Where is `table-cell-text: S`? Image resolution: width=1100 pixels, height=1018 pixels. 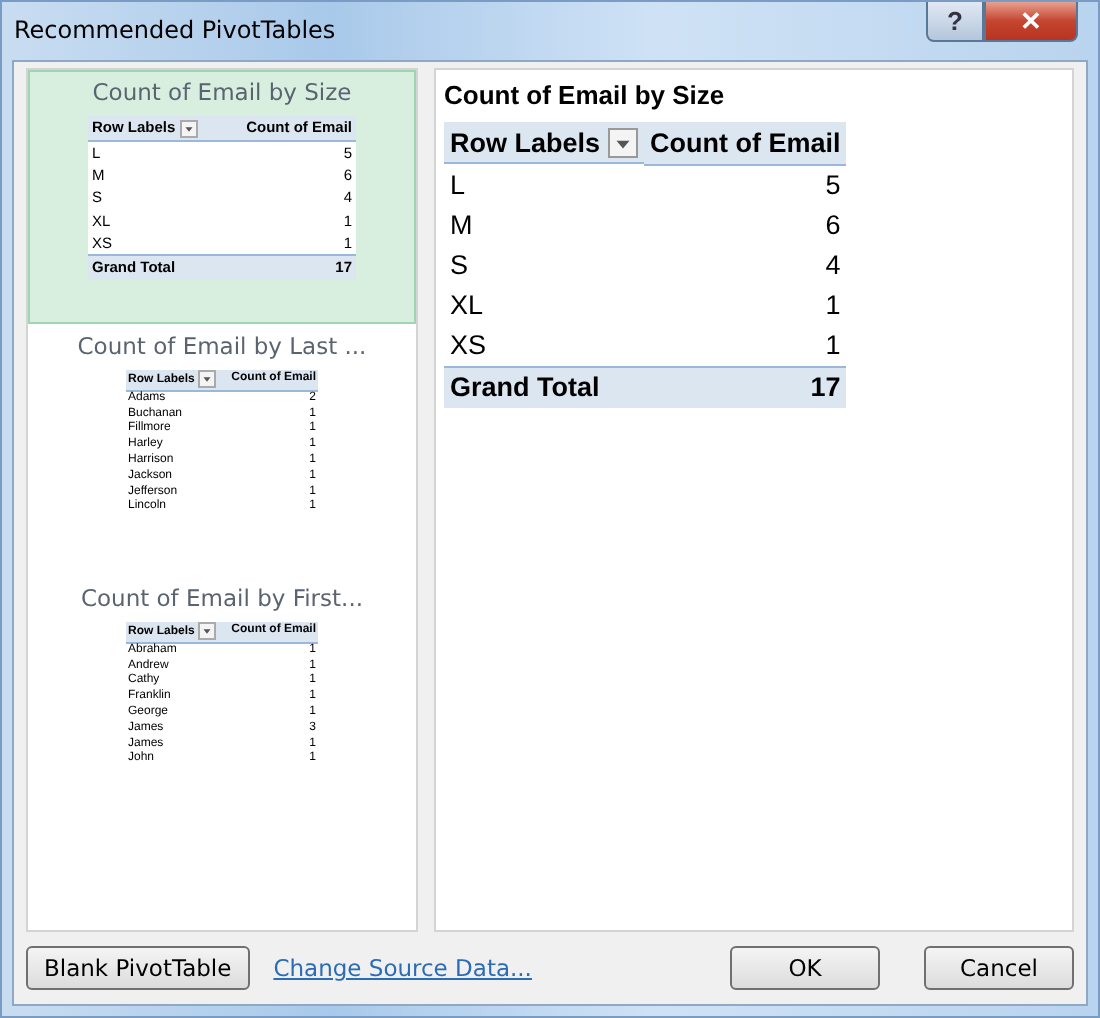 table-cell-text: S is located at coordinates (459, 266).